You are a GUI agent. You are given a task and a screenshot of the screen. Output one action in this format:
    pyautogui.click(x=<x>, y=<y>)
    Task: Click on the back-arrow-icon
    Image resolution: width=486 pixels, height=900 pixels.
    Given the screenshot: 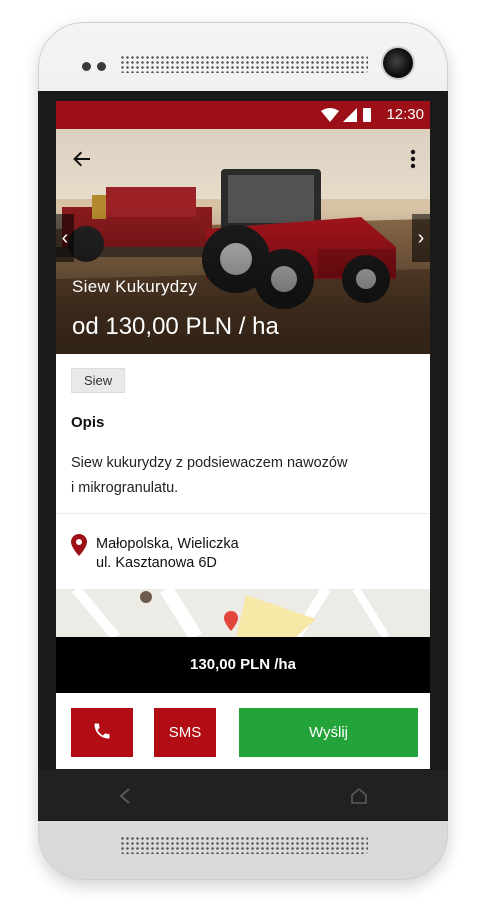 What is the action you would take?
    pyautogui.click(x=82, y=159)
    